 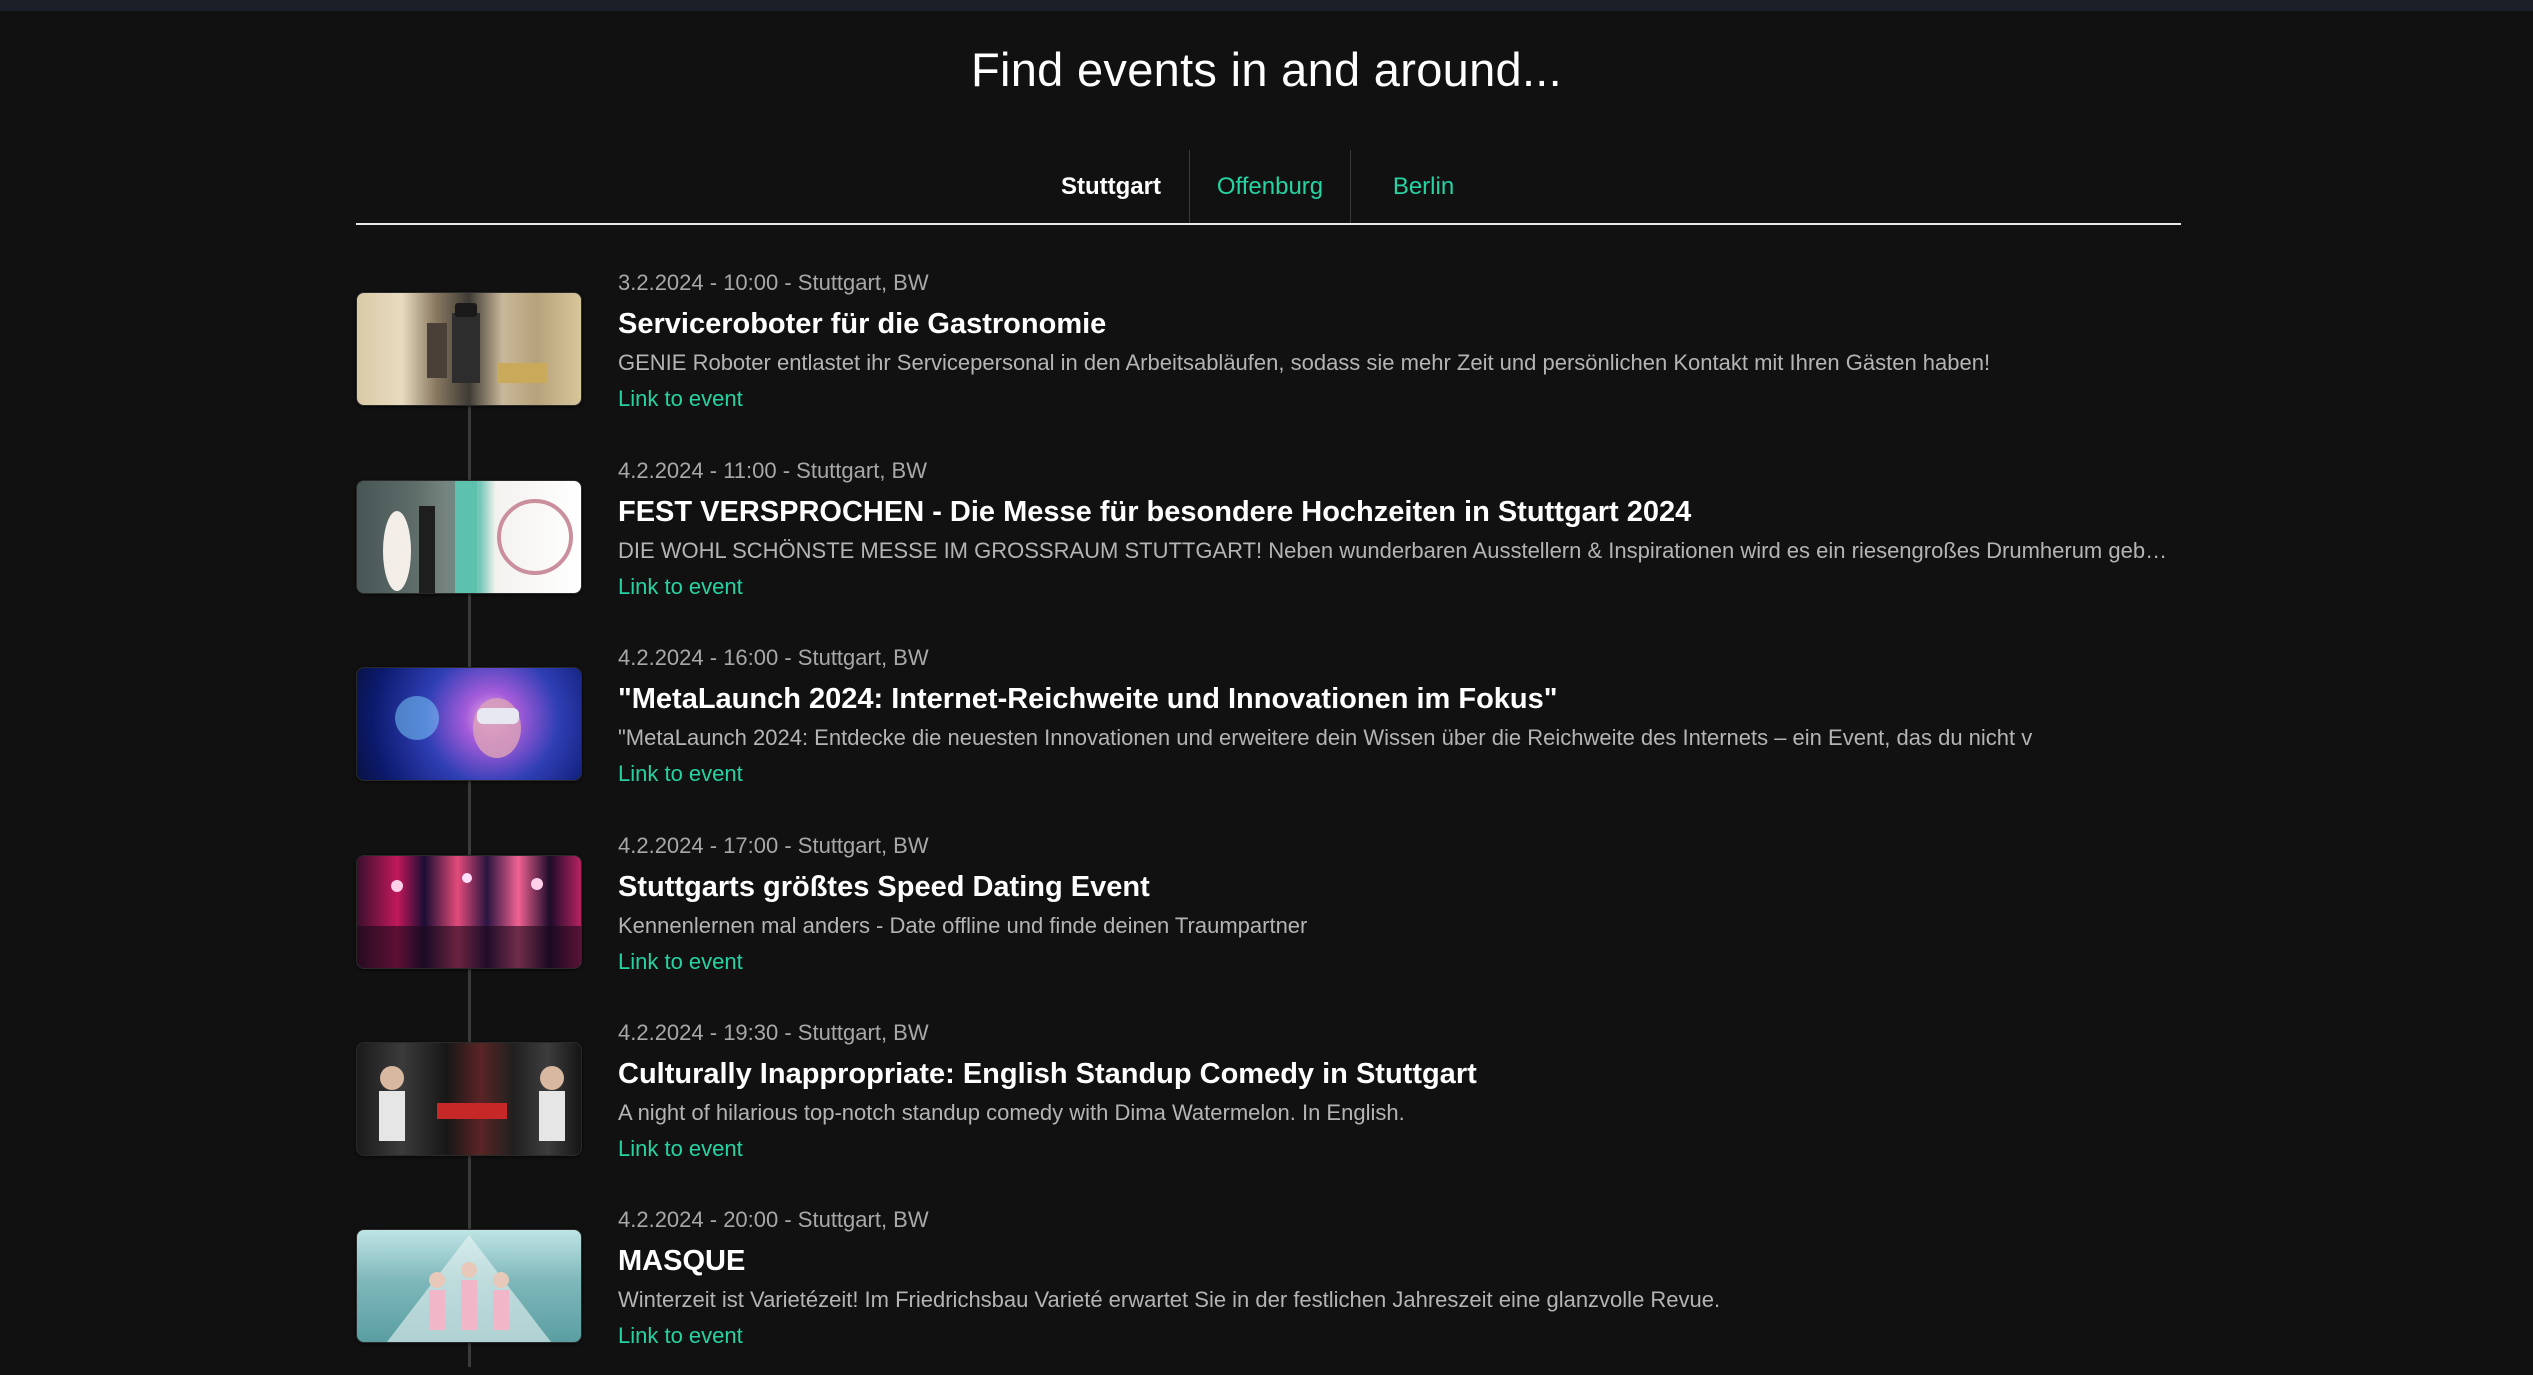 I want to click on wedding-image-icon, so click(x=465, y=537).